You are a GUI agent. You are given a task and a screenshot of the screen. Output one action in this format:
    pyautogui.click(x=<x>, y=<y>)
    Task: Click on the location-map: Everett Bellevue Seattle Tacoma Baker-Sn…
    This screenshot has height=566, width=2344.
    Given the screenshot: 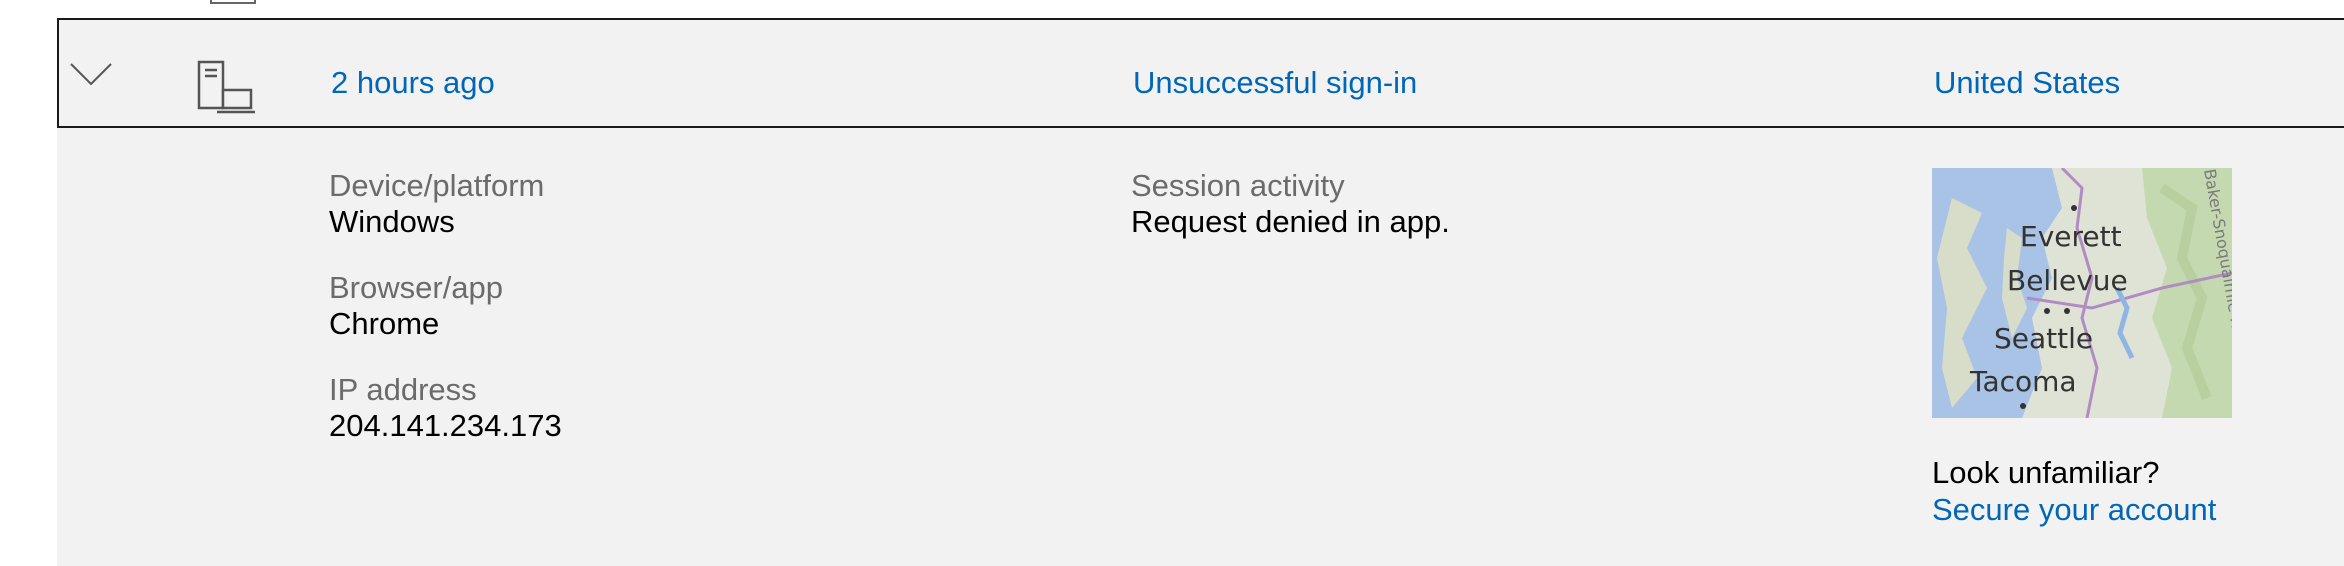 What is the action you would take?
    pyautogui.click(x=2082, y=293)
    